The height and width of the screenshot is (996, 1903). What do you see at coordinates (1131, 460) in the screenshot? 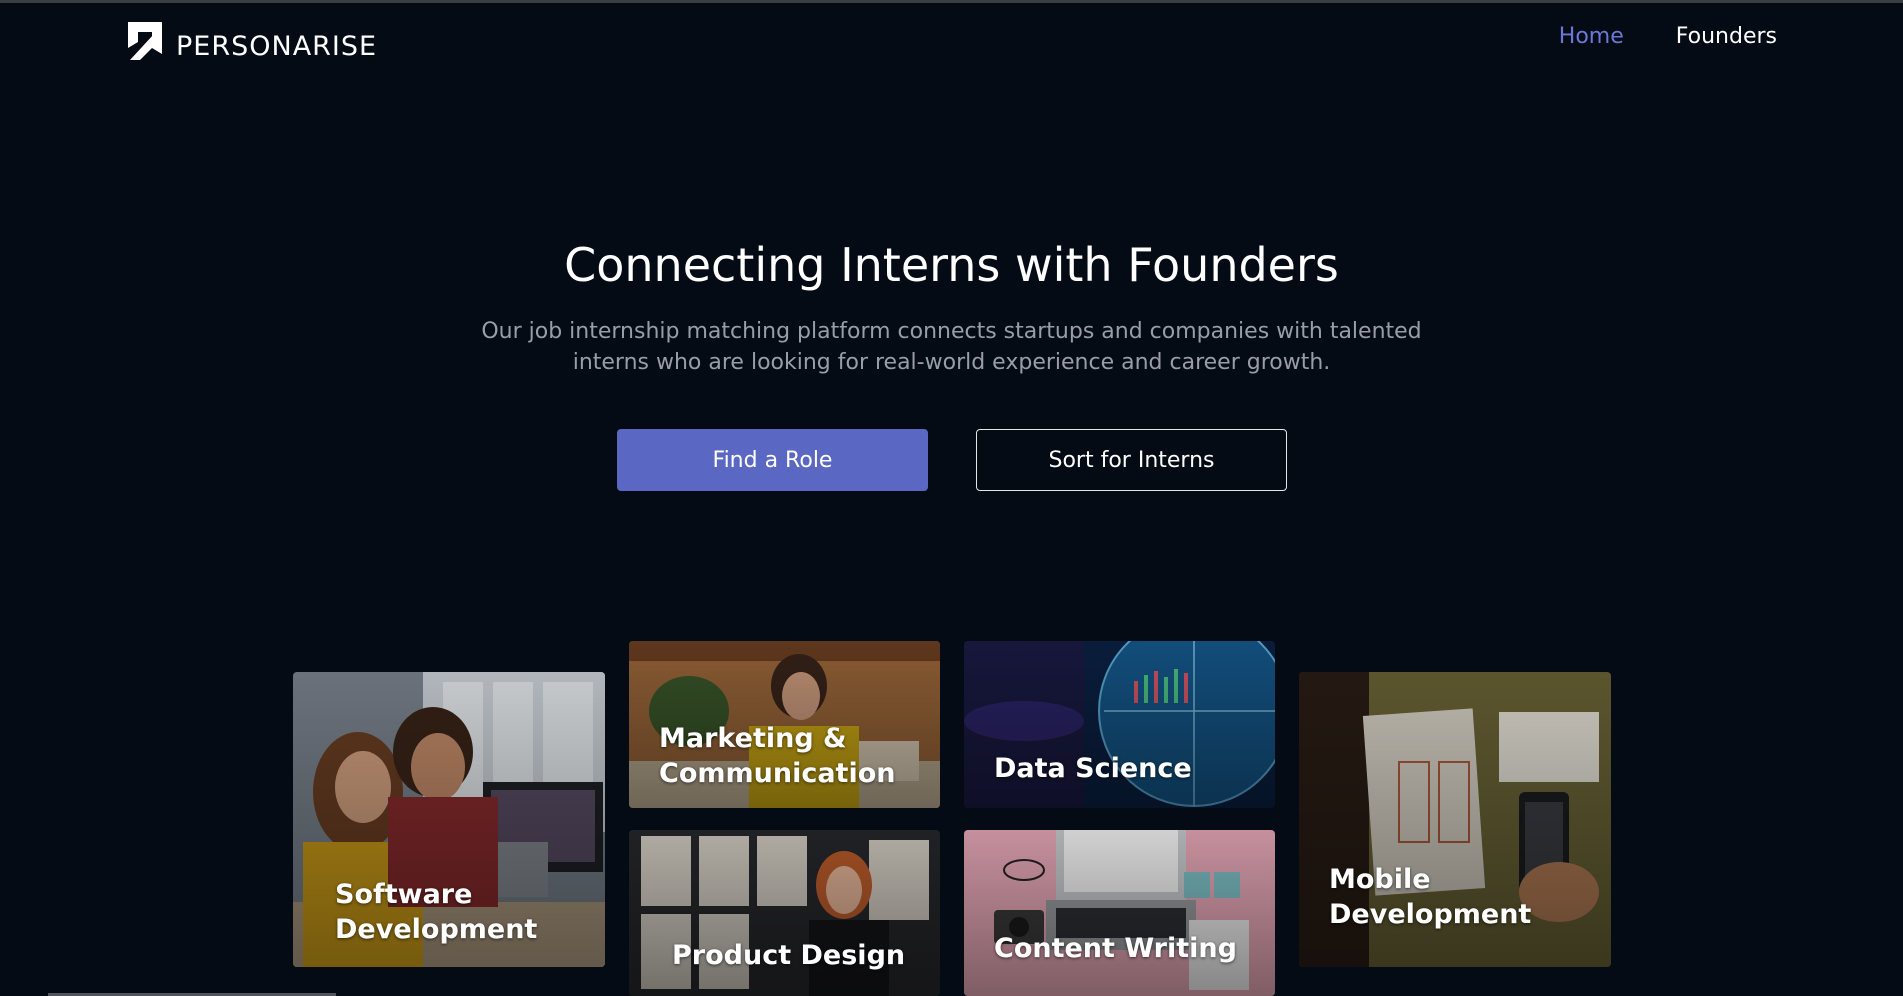
I see `sort-interns-button: Sort for Interns` at bounding box center [1131, 460].